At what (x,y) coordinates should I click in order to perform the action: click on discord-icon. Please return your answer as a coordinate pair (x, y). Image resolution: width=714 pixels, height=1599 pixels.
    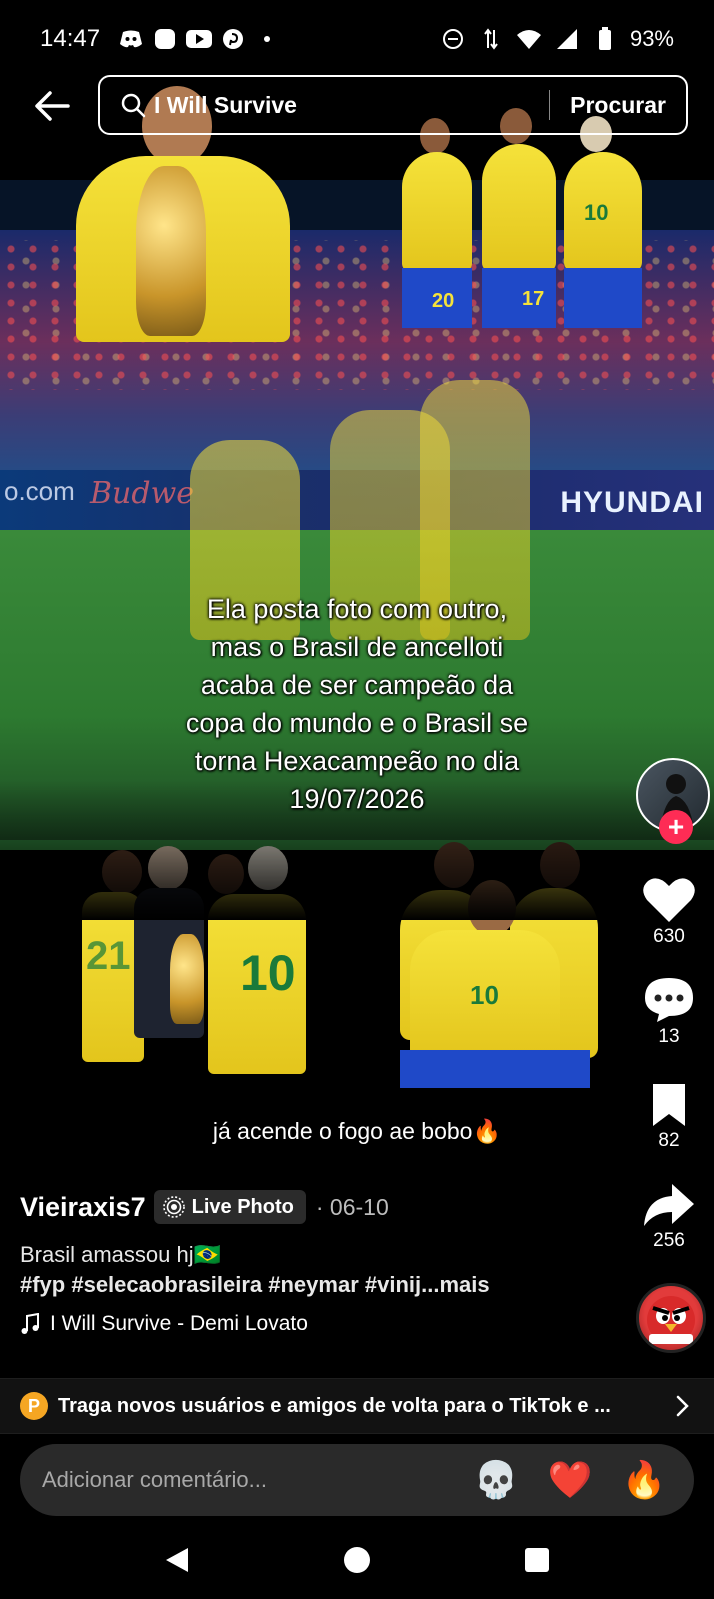
    Looking at the image, I should click on (131, 39).